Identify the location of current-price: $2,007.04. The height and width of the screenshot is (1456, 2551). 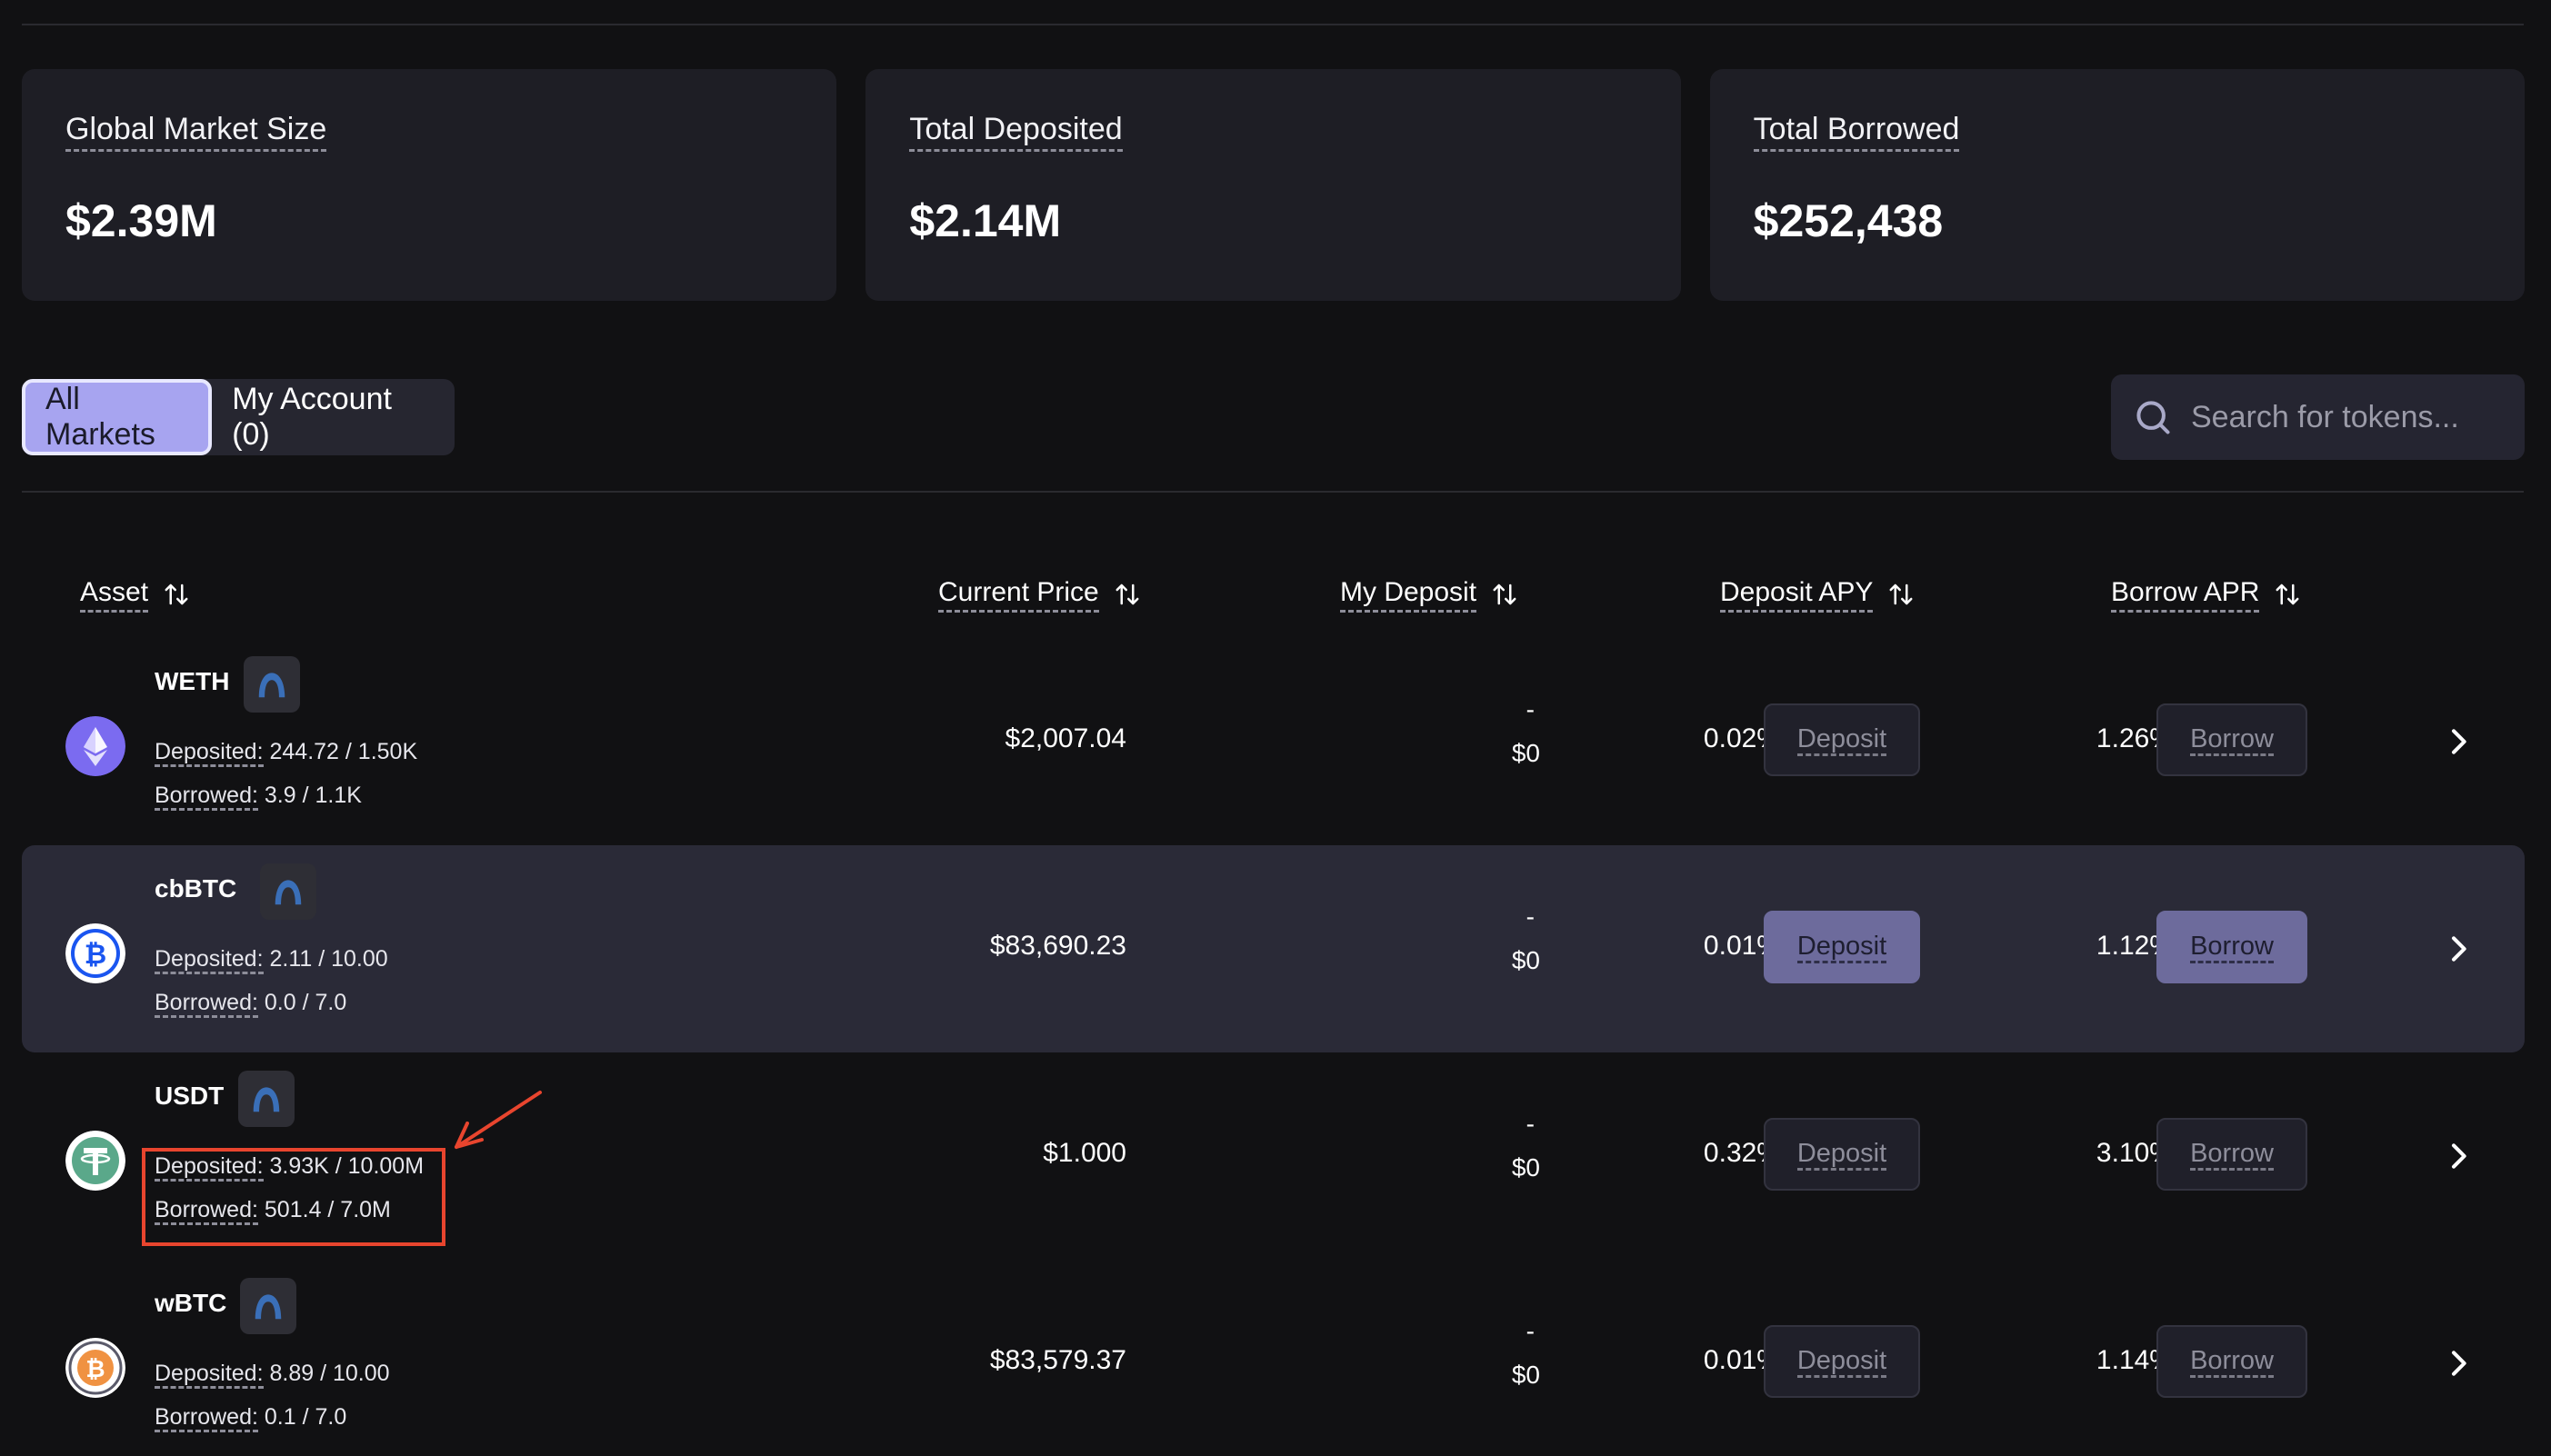
(1065, 738).